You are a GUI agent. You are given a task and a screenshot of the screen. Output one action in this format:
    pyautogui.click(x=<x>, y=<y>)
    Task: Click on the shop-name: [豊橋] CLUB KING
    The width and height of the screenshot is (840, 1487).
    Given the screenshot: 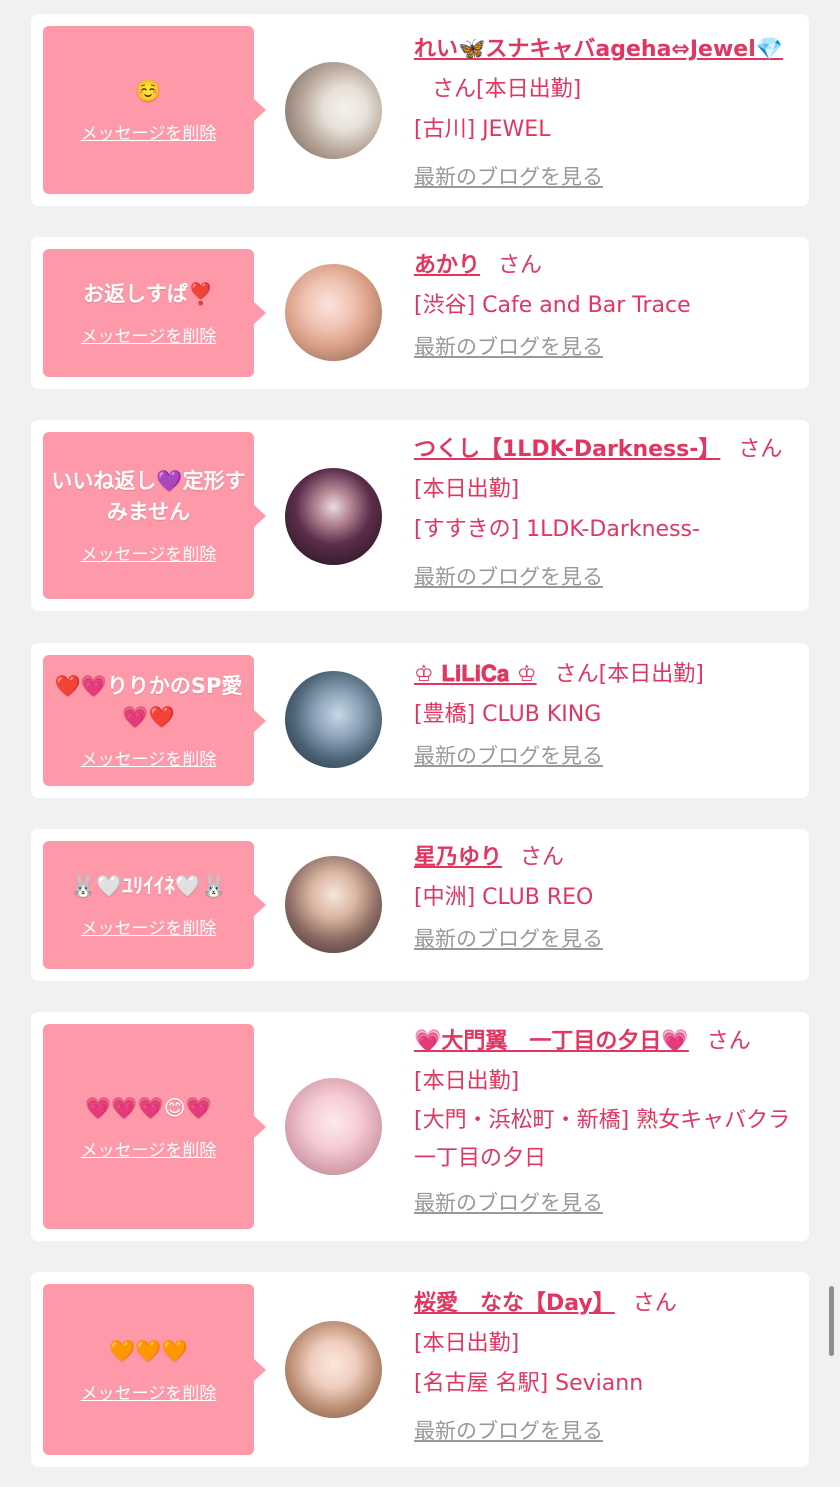 What is the action you would take?
    pyautogui.click(x=508, y=714)
    